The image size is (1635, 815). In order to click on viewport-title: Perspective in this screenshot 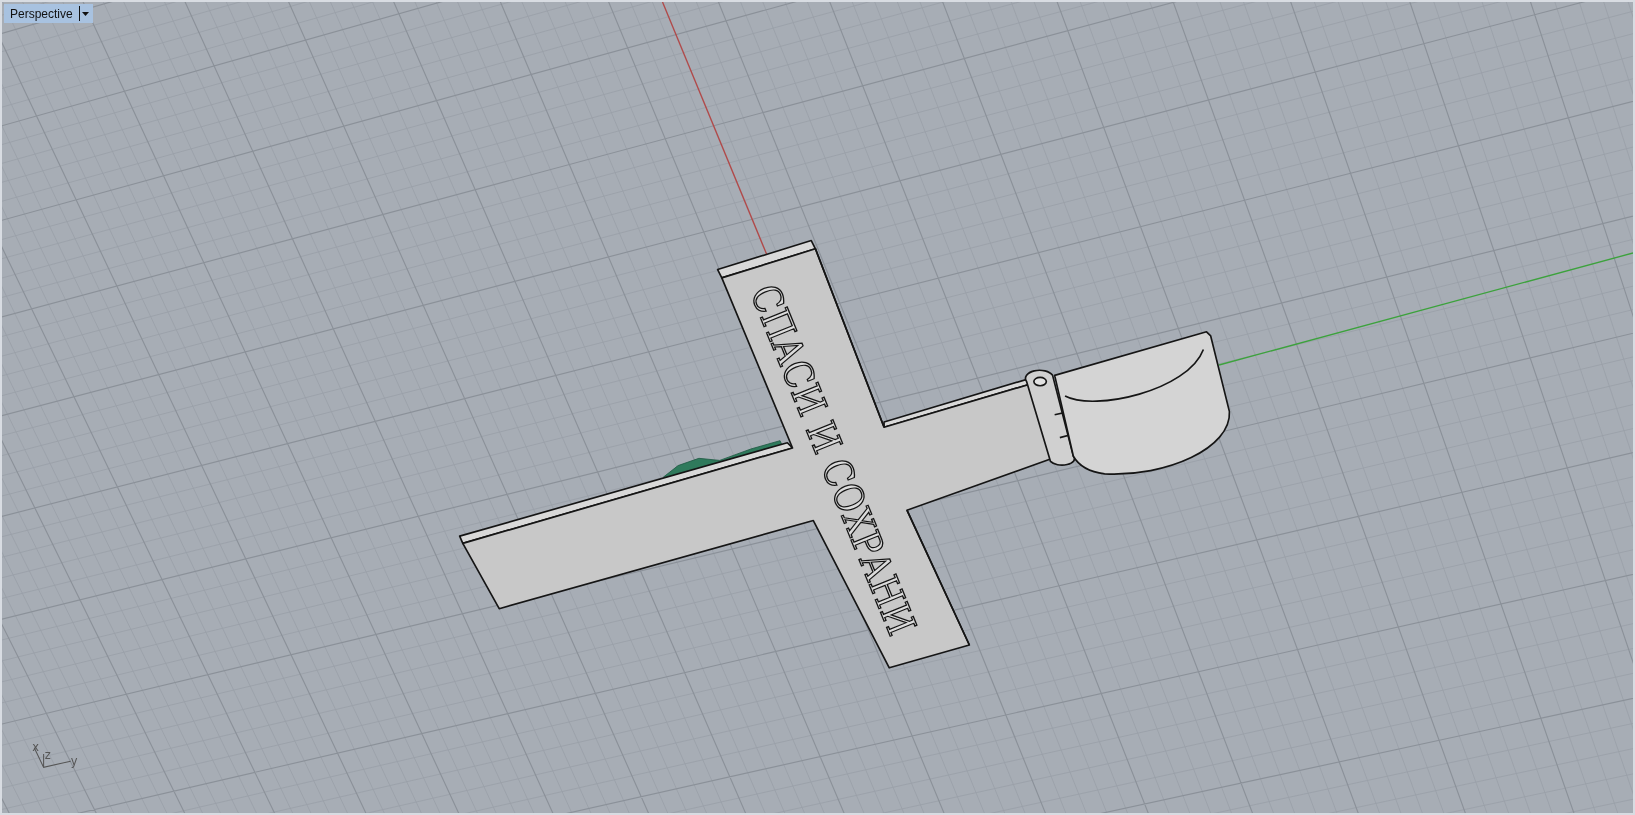, I will do `click(41, 13)`.